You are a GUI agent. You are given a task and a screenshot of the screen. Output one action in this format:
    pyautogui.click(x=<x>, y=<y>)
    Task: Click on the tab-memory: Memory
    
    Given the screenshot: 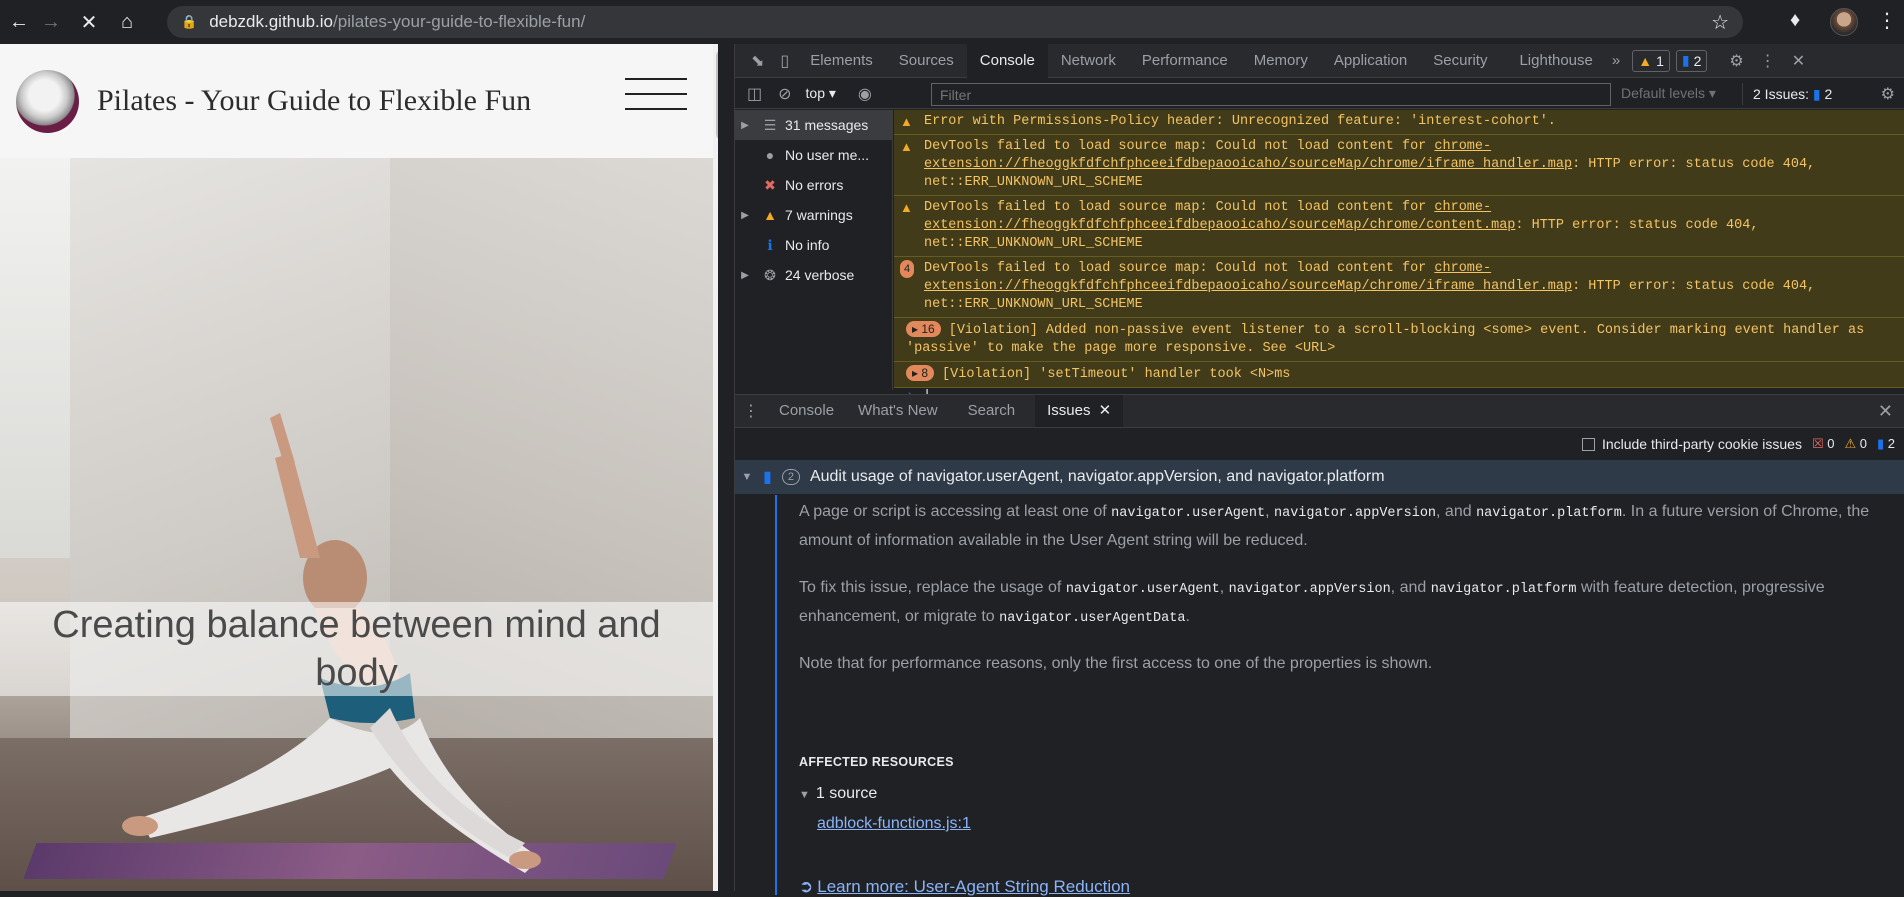 What is the action you would take?
    pyautogui.click(x=1281, y=61)
    